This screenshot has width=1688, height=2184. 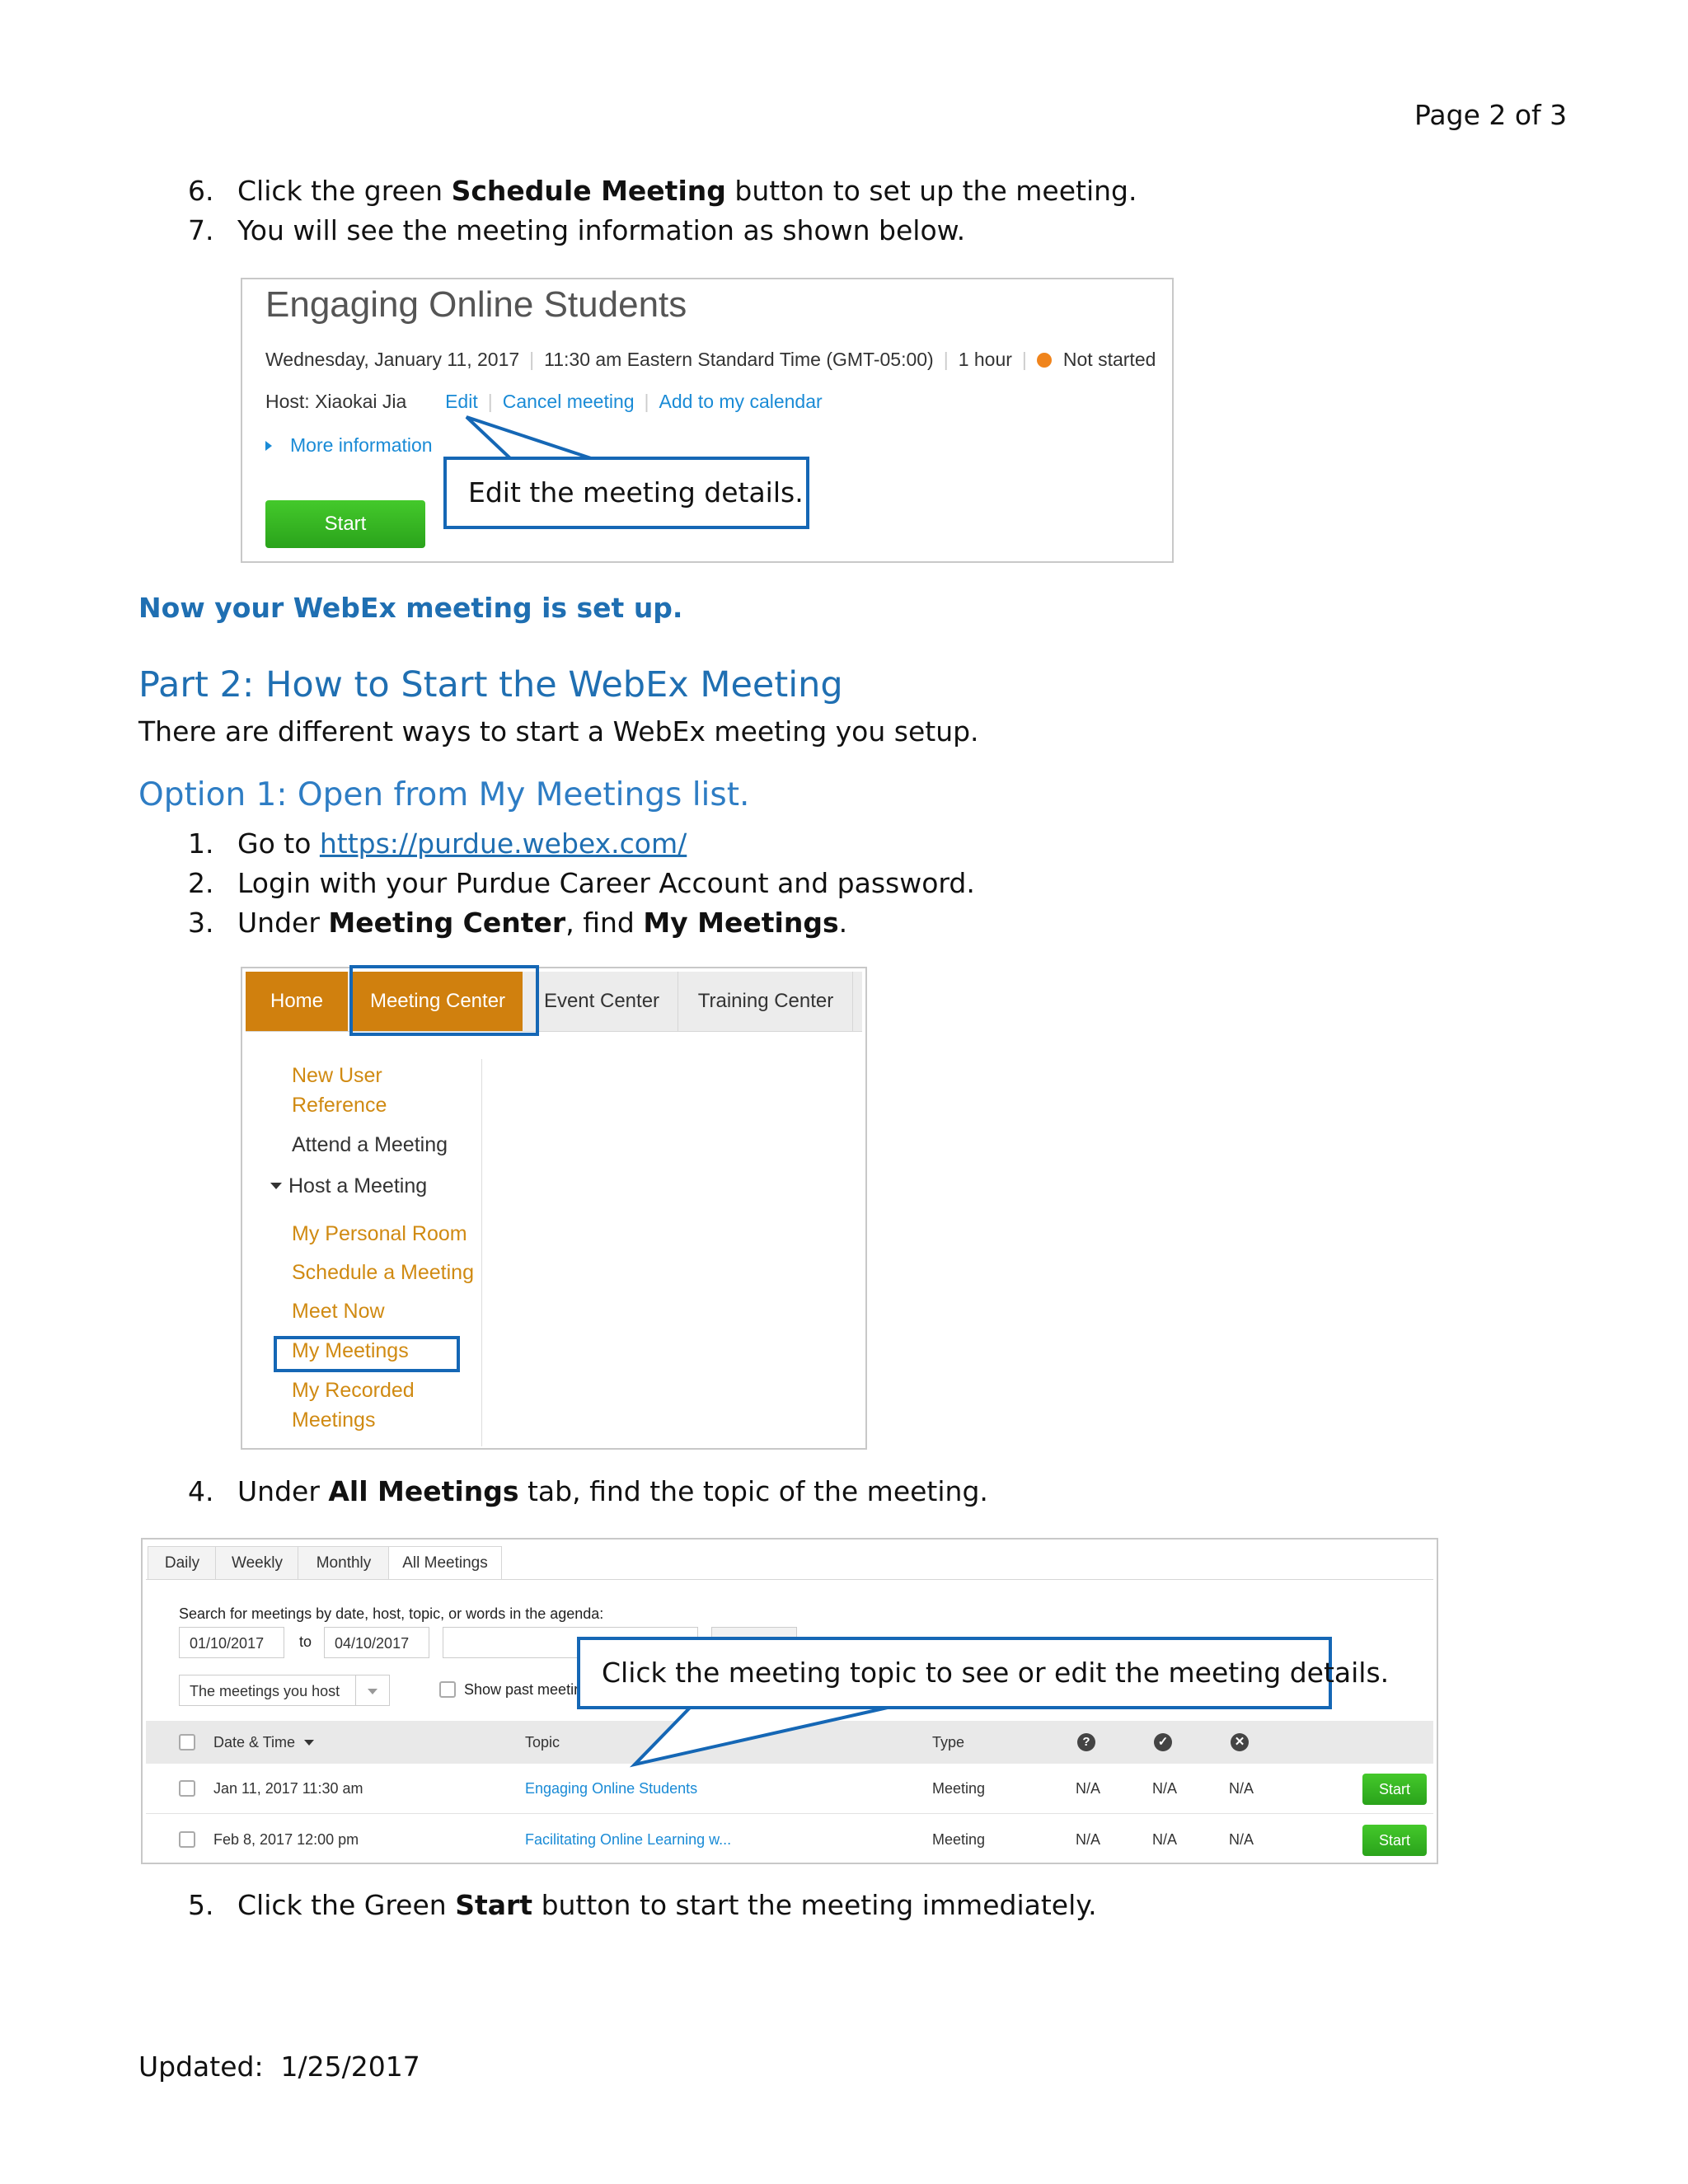 What do you see at coordinates (201, 923) in the screenshot?
I see `step-number: 3.` at bounding box center [201, 923].